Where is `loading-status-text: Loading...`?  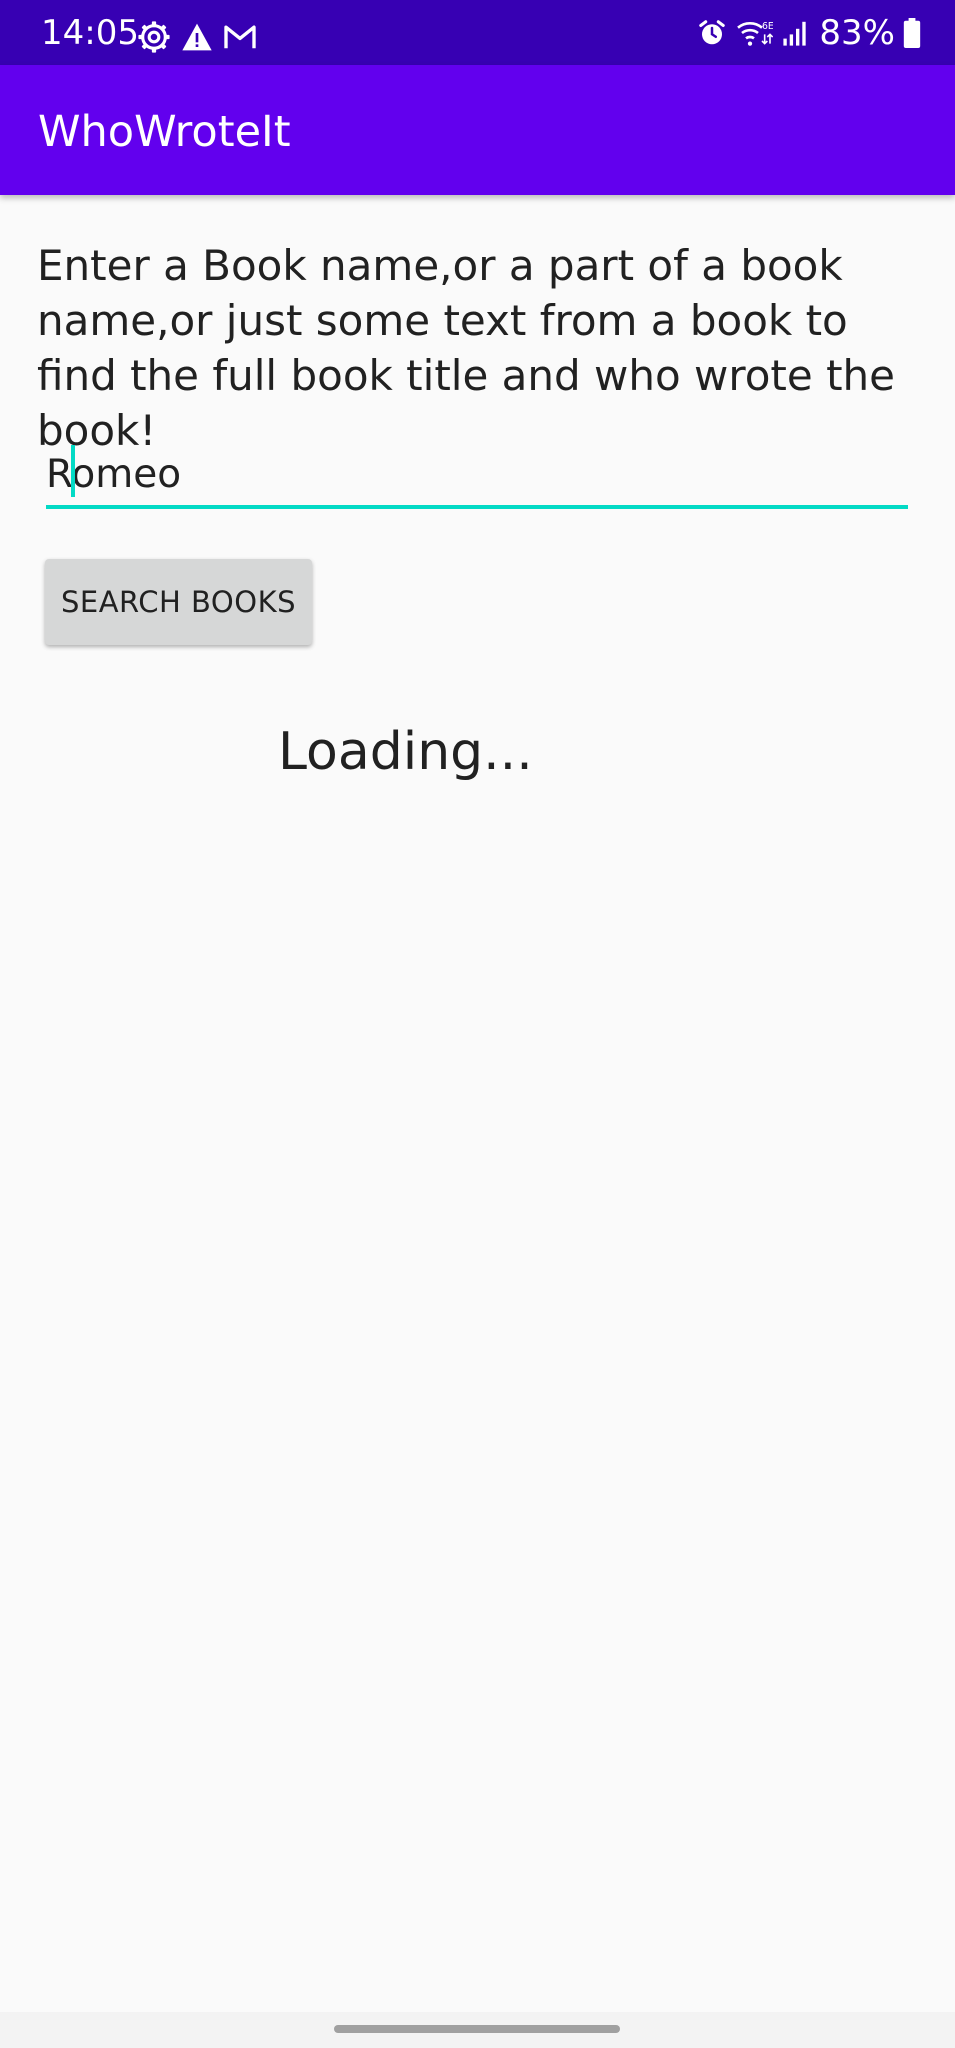
loading-status-text: Loading... is located at coordinates (405, 752).